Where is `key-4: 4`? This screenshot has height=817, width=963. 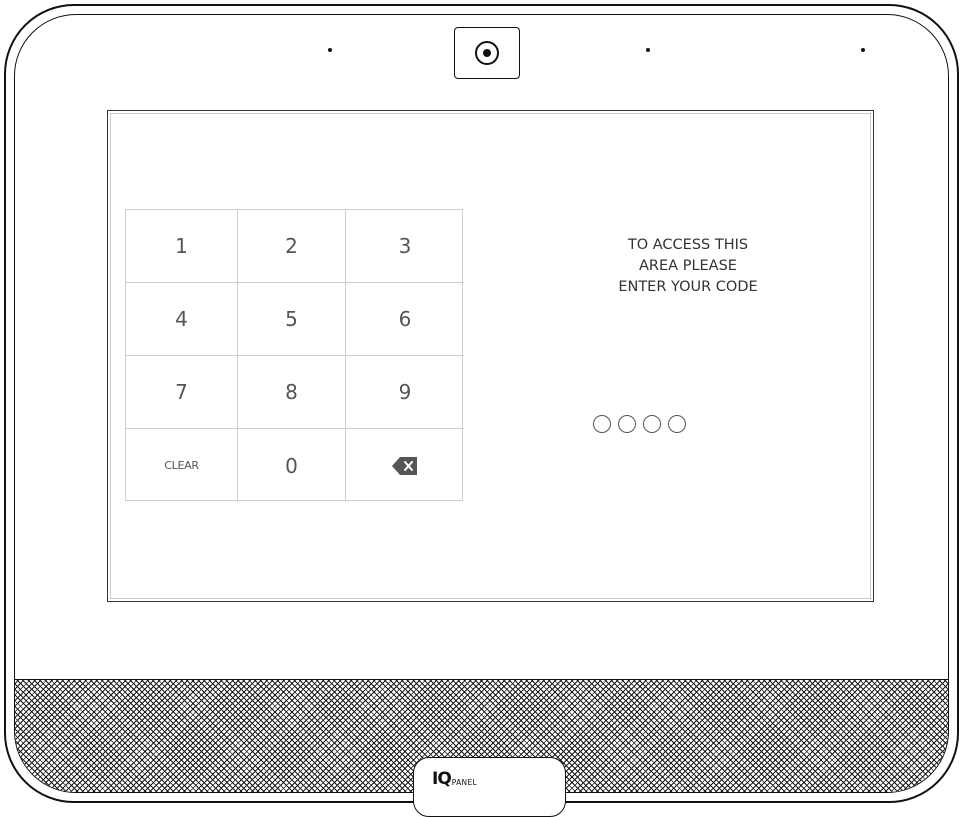
key-4: 4 is located at coordinates (182, 319).